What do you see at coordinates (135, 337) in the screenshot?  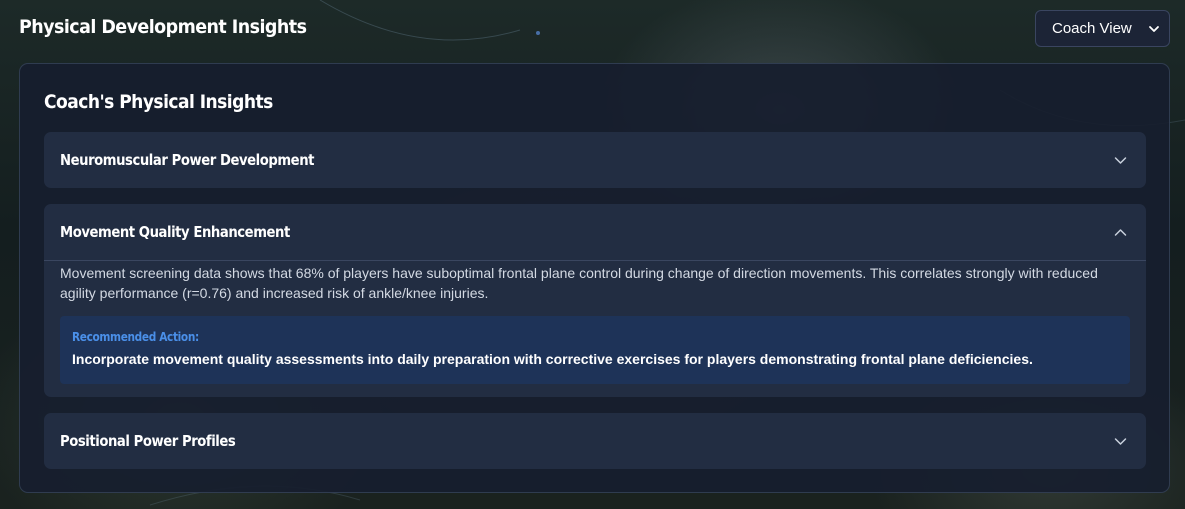 I see `recommended-action-label: Recommended Action:` at bounding box center [135, 337].